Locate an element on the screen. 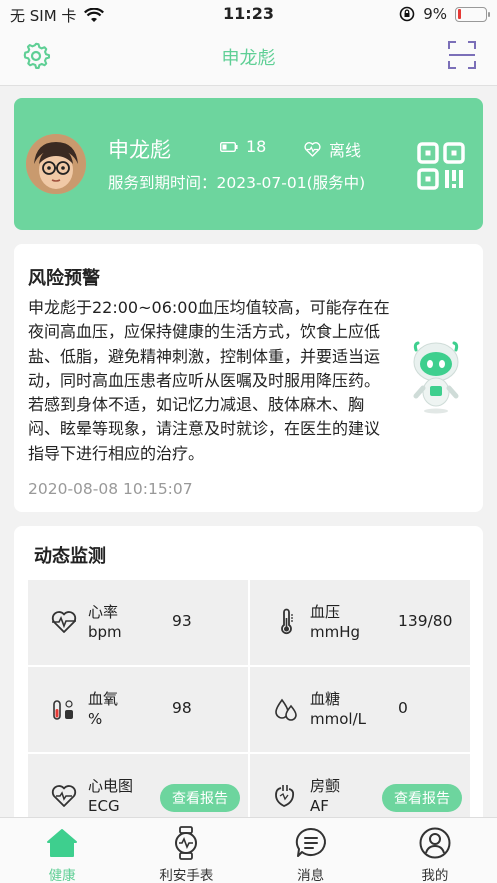  home-icon is located at coordinates (62, 843).